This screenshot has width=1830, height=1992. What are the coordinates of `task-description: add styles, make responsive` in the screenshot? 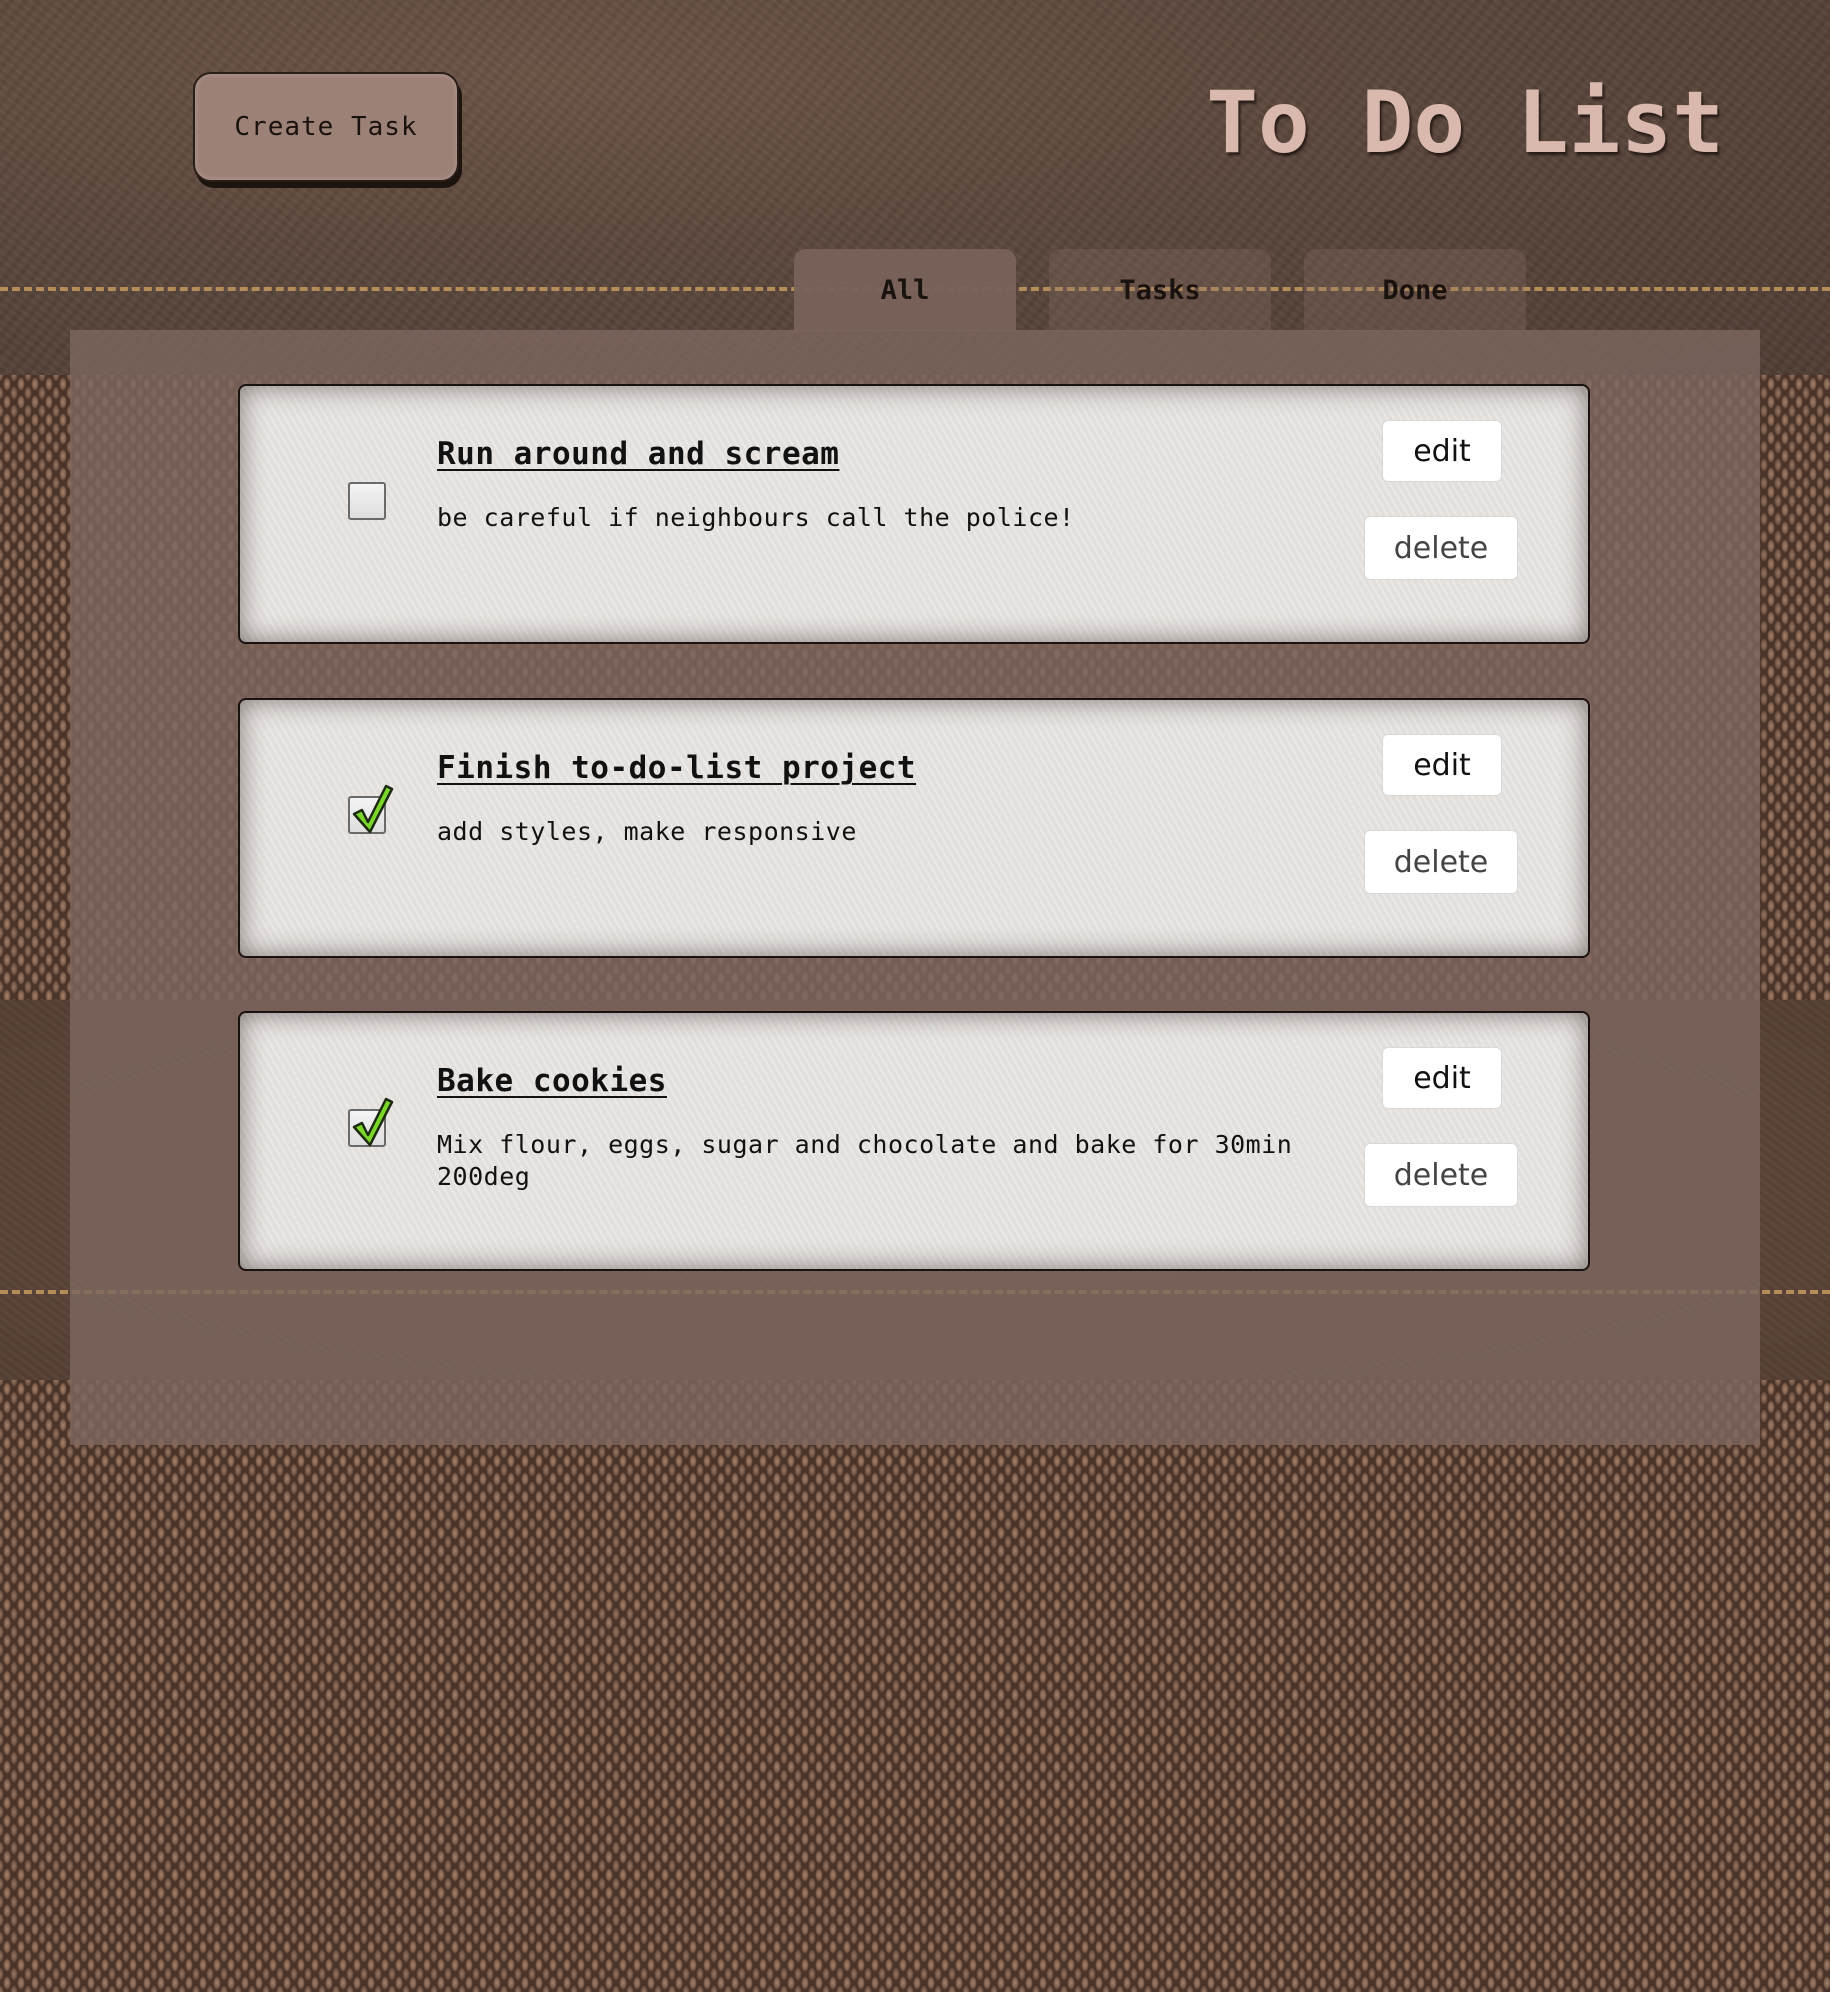 It's located at (647, 831).